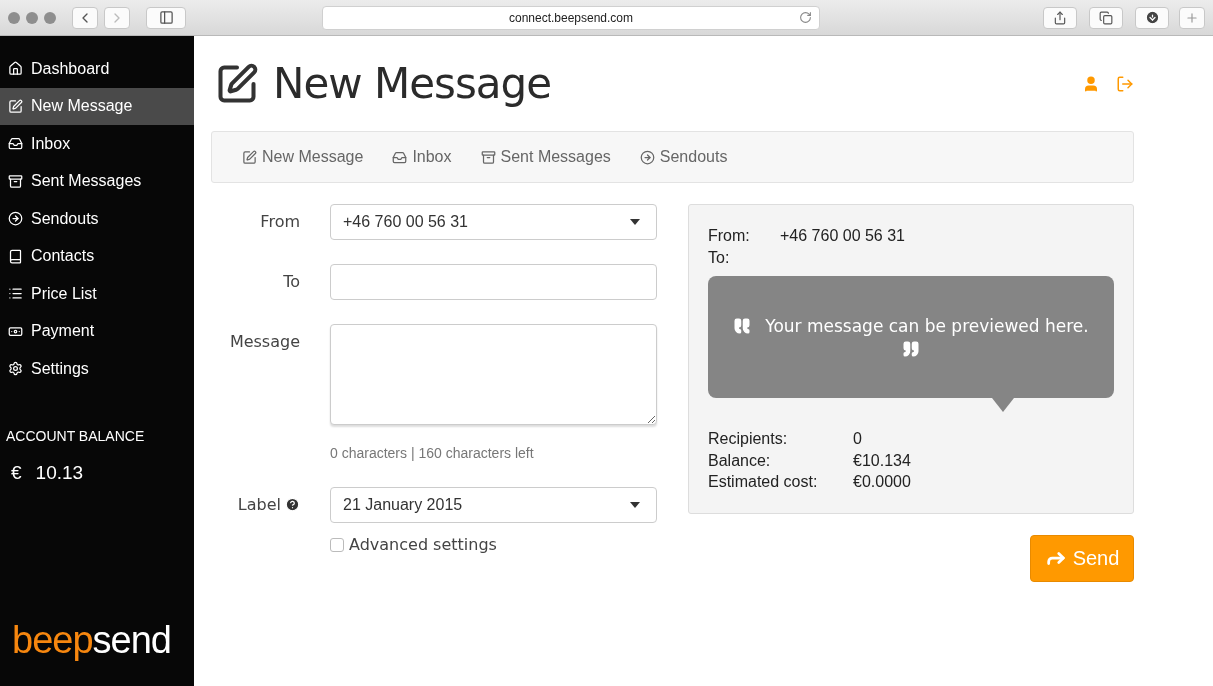 This screenshot has width=1213, height=686. I want to click on logo-text: beepsend, so click(91, 640).